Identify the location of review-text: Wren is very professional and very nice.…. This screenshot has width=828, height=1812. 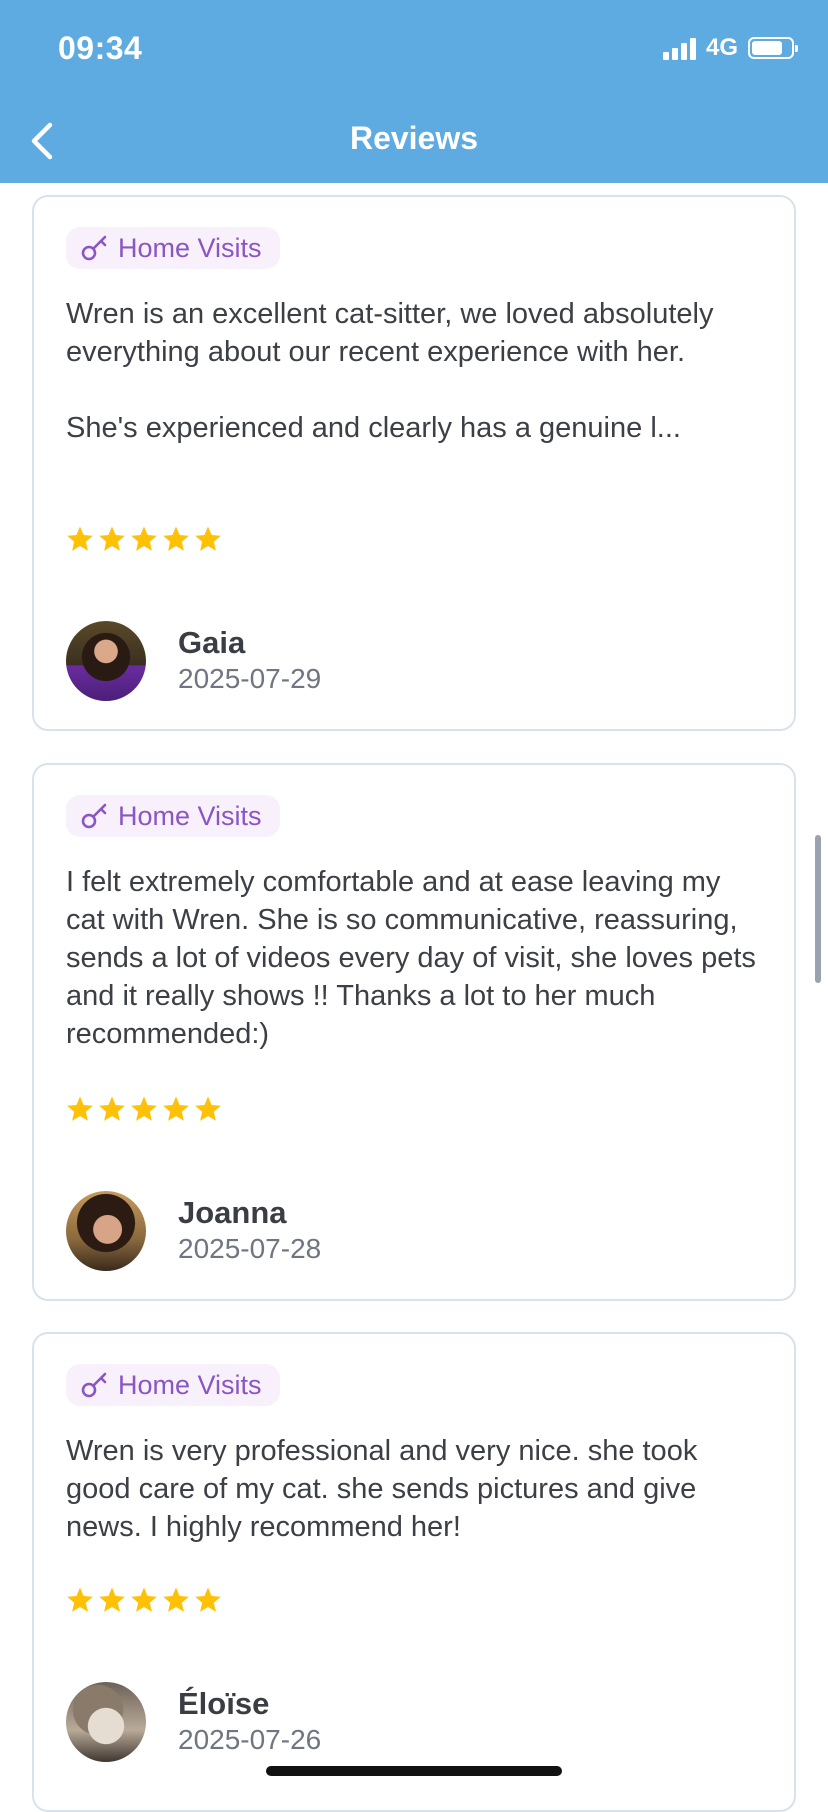
(386, 1489).